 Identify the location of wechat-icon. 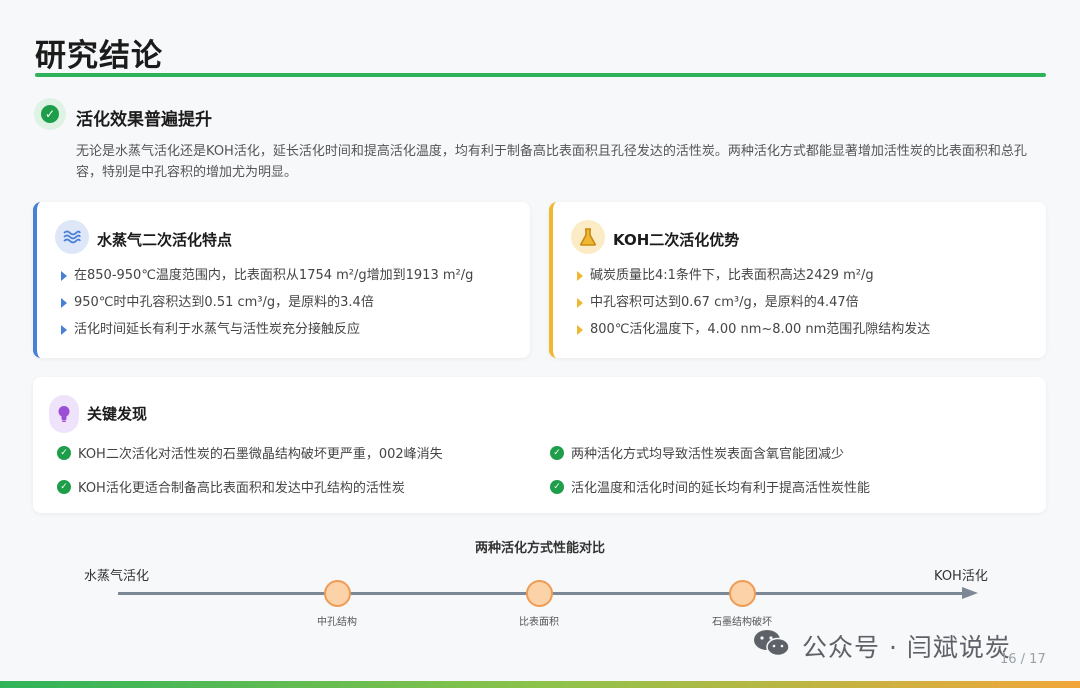
(772, 646).